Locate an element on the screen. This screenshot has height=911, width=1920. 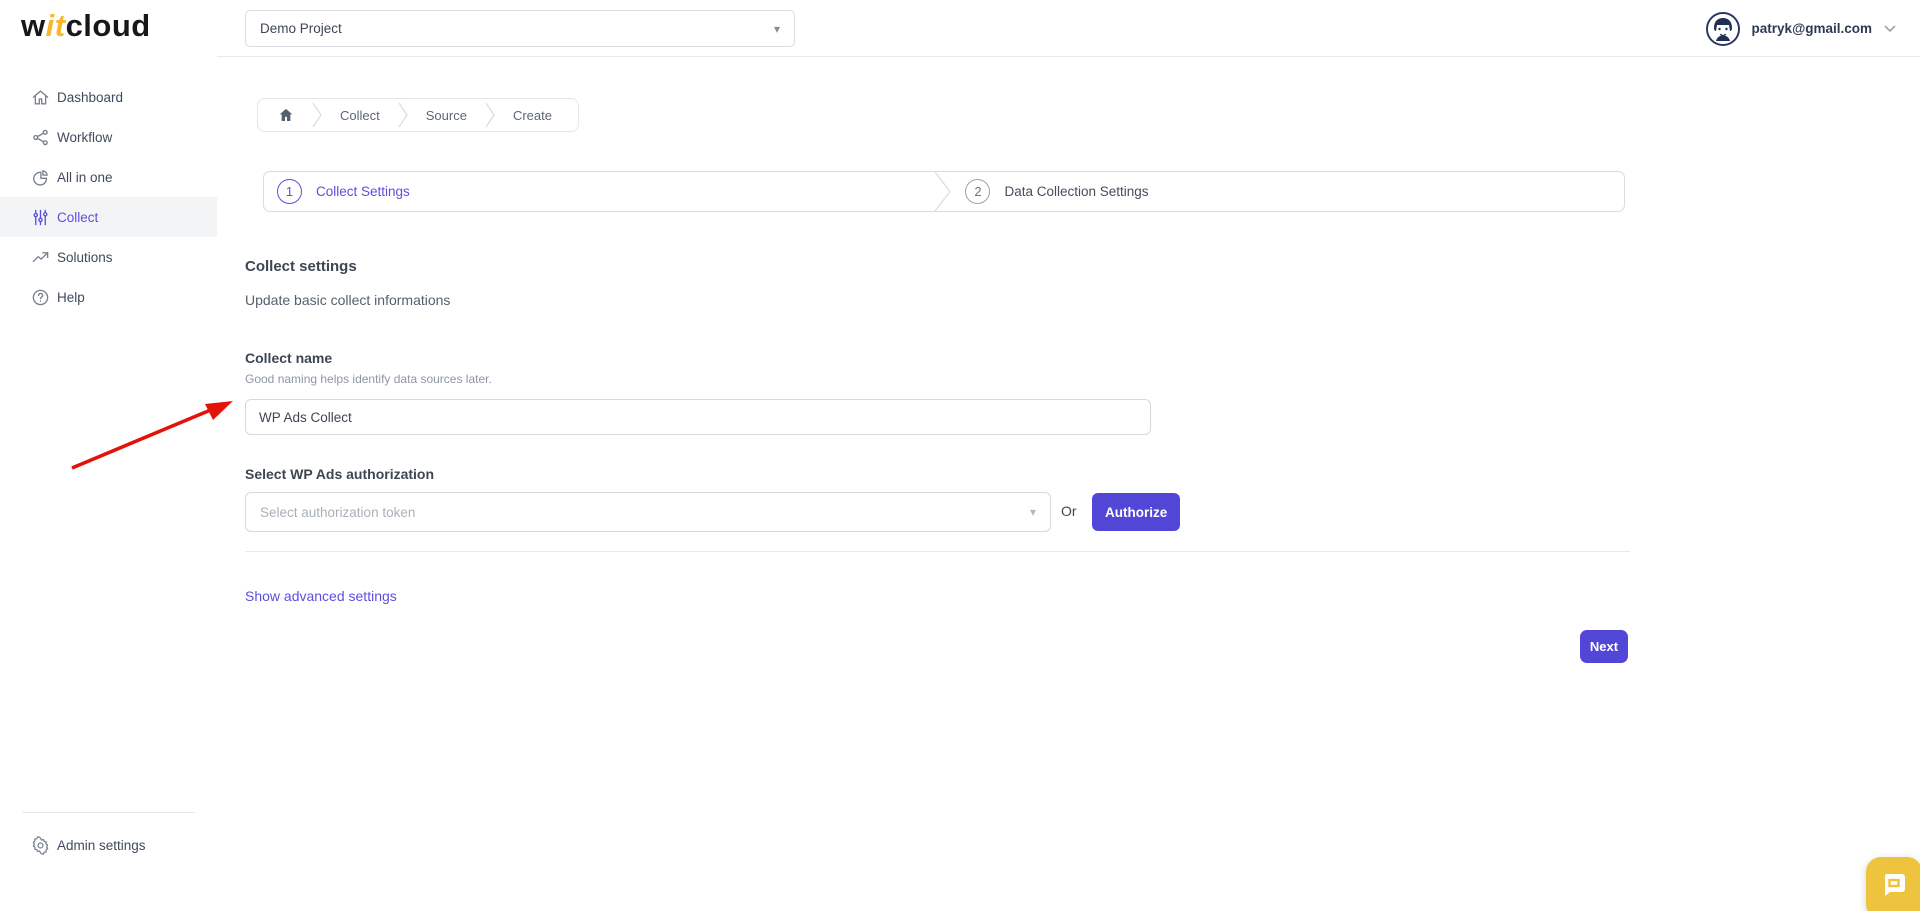
sidebar-item-label: Collect is located at coordinates (78, 217).